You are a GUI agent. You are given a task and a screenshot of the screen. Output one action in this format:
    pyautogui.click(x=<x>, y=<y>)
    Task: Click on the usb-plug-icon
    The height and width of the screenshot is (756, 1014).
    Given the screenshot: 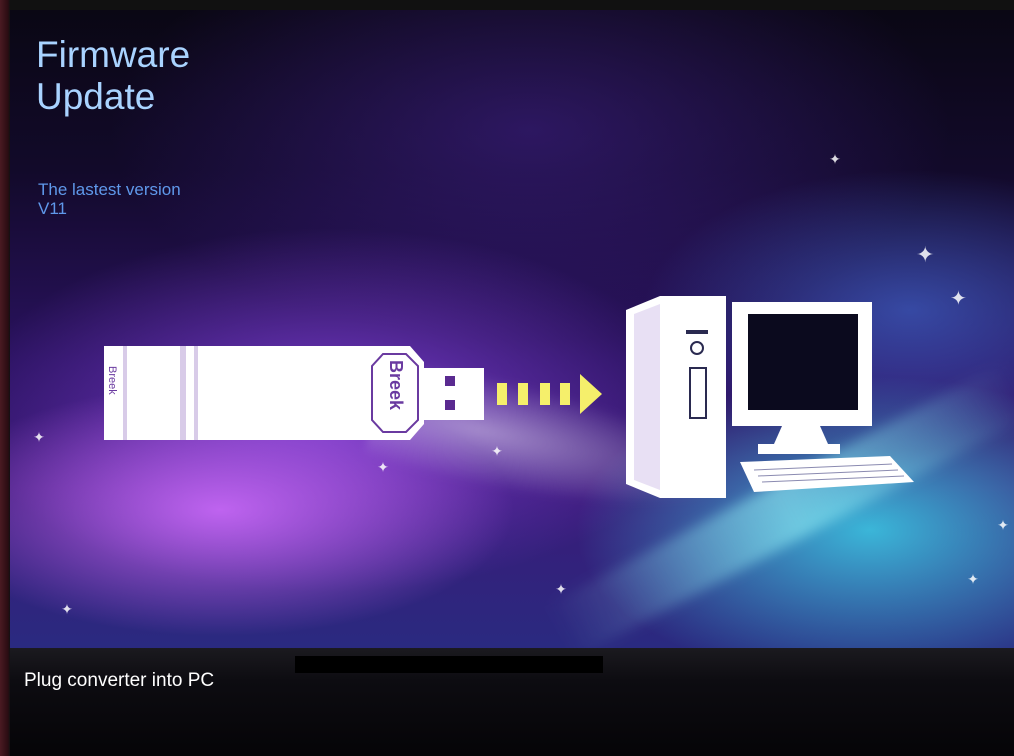 What is the action you would take?
    pyautogui.click(x=454, y=394)
    